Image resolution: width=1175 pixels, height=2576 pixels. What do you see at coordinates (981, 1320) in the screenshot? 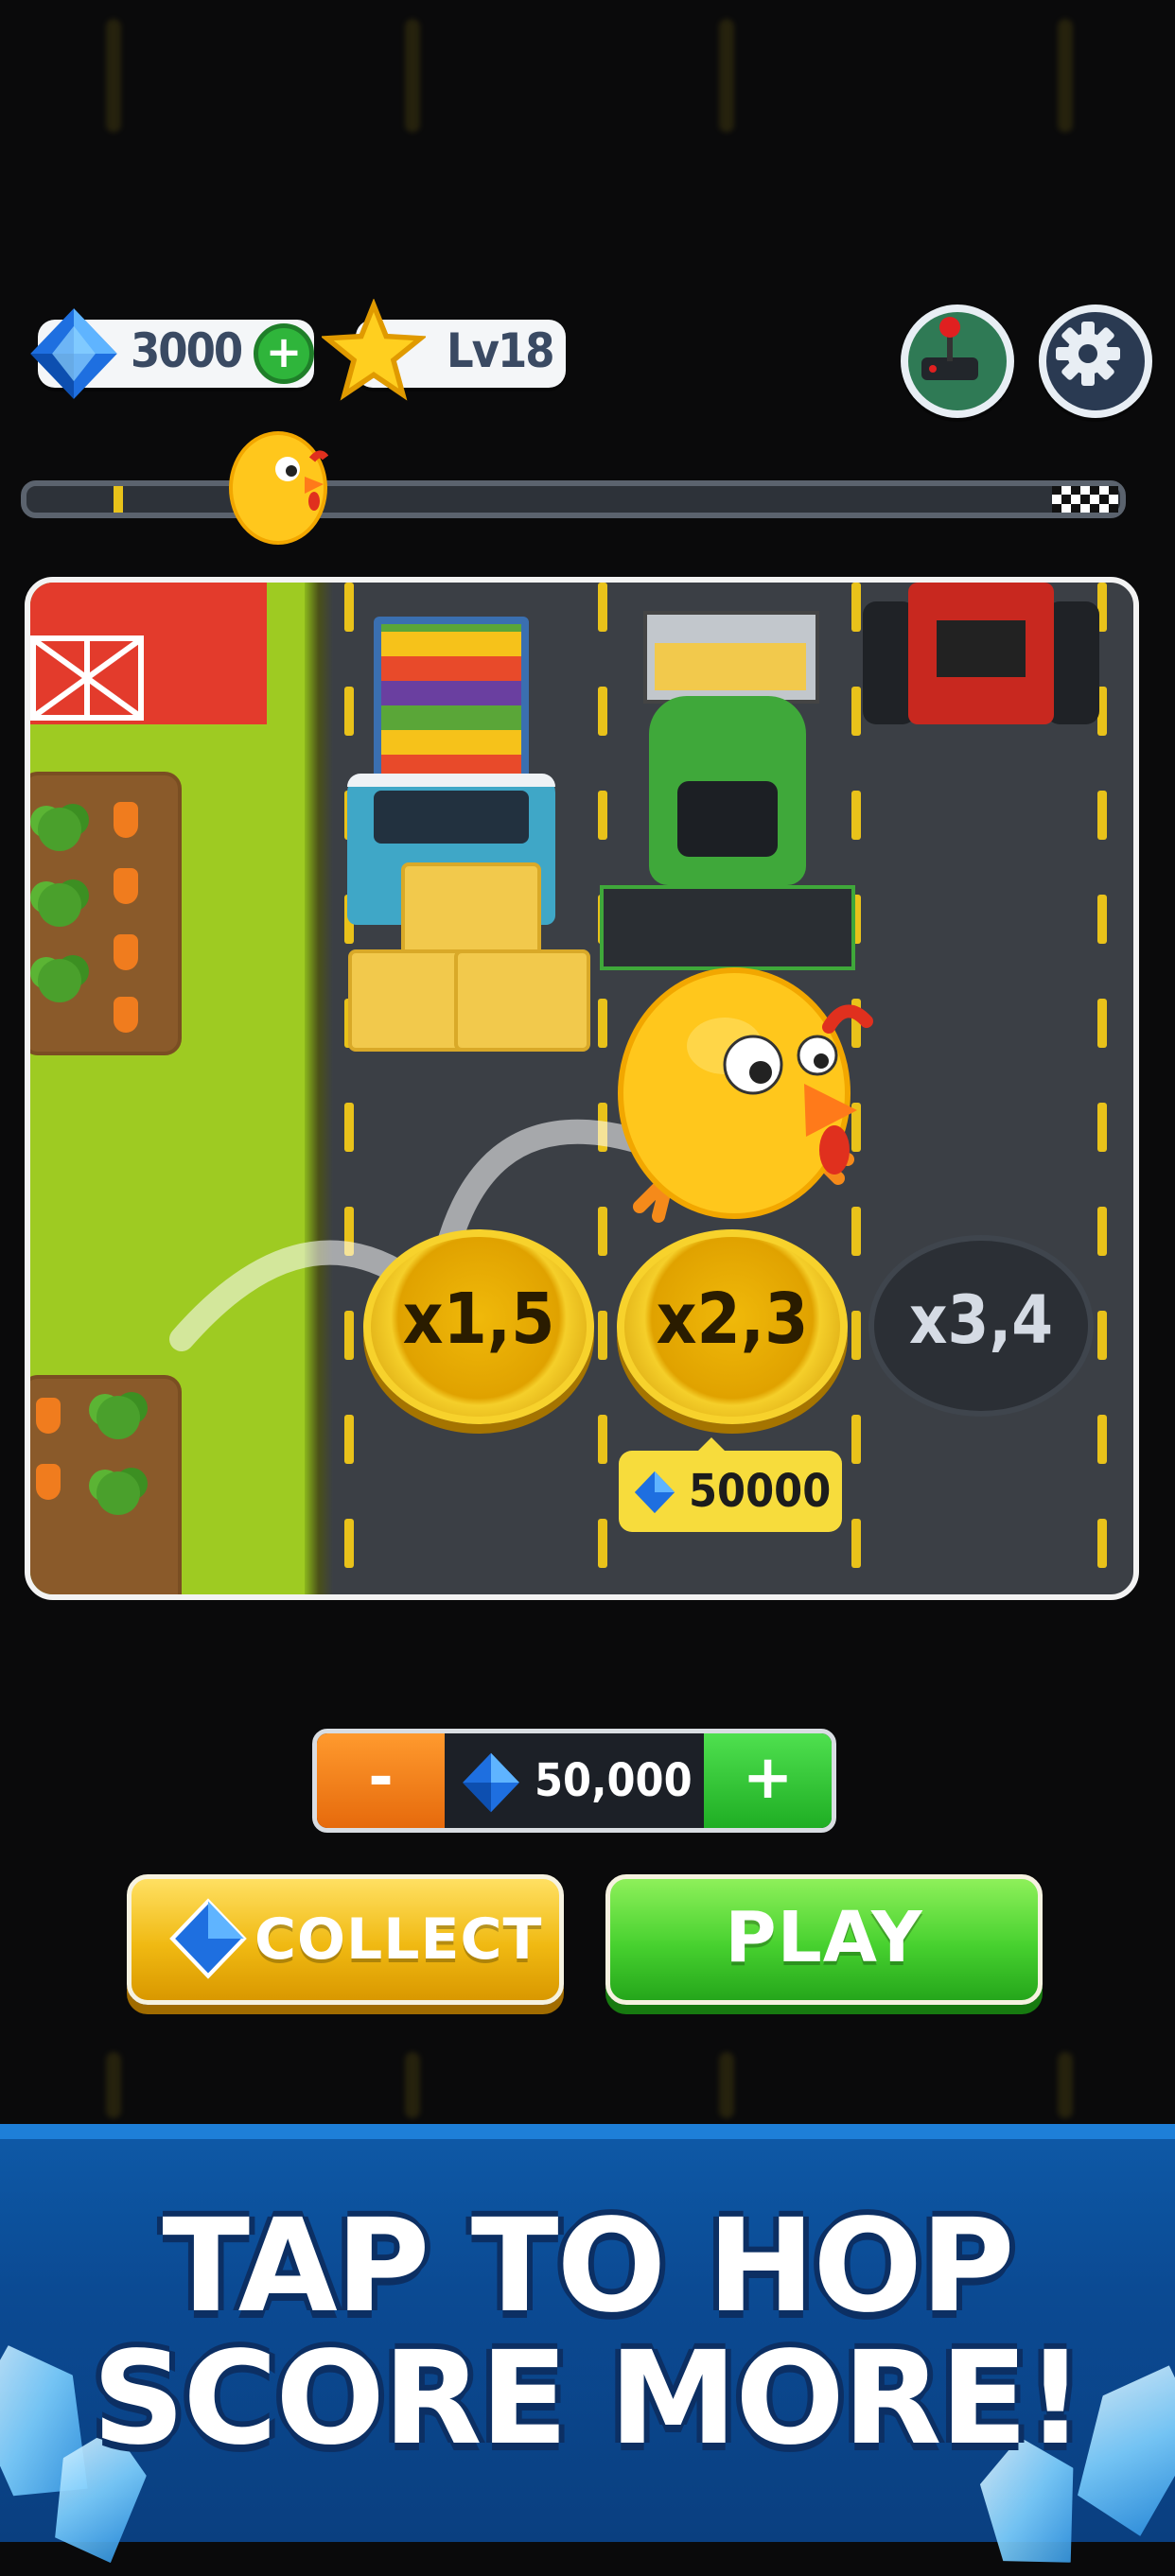
I see `multiplier-label: x3,4` at bounding box center [981, 1320].